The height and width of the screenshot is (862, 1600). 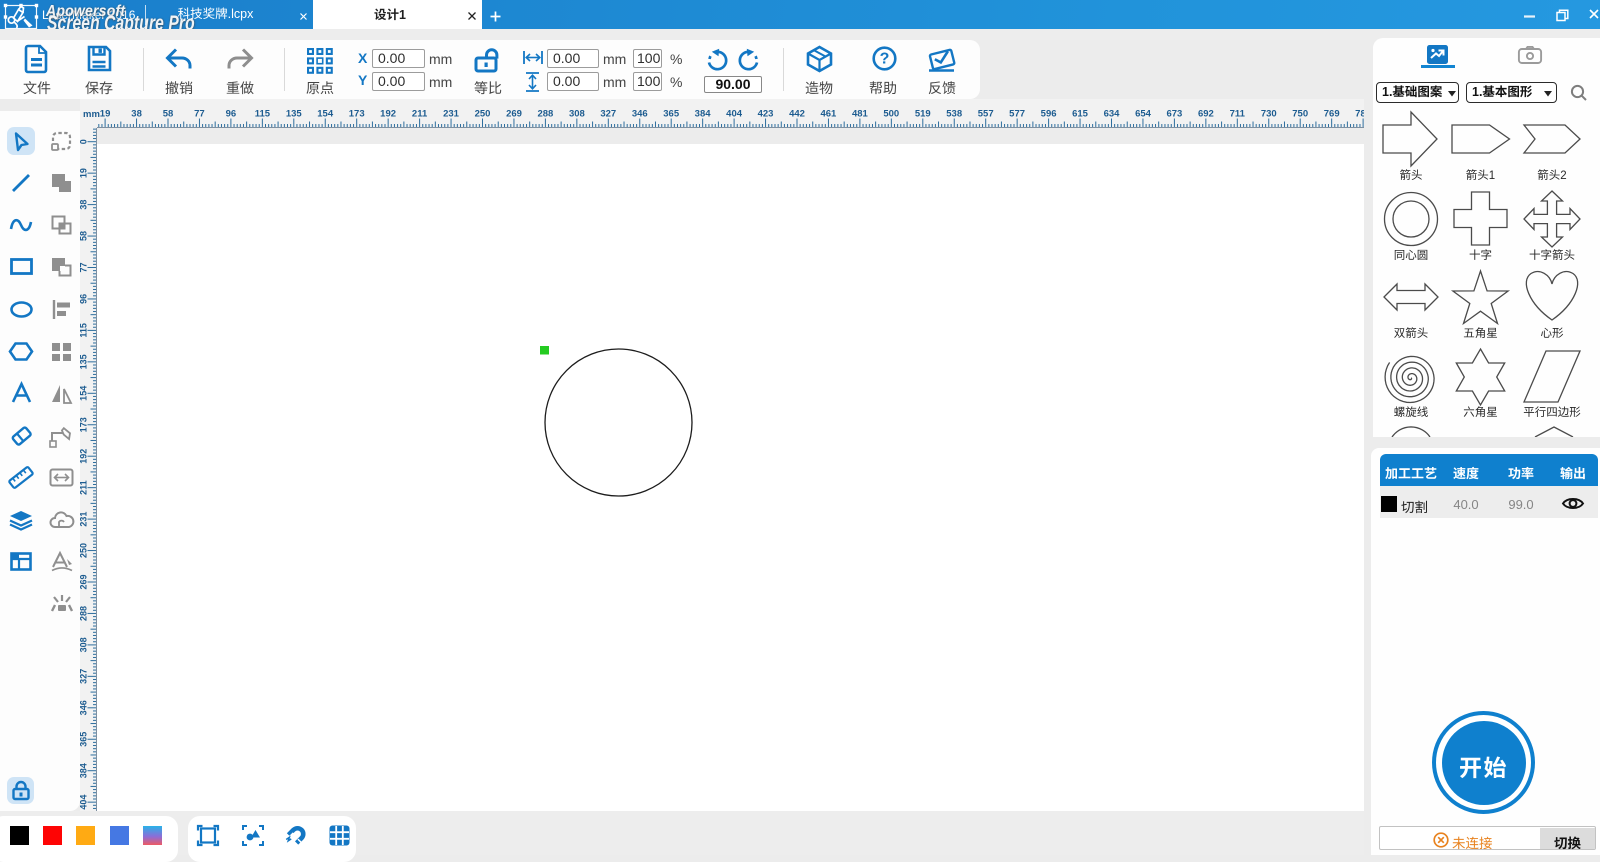 I want to click on svg-text: 六角星, so click(x=1480, y=412).